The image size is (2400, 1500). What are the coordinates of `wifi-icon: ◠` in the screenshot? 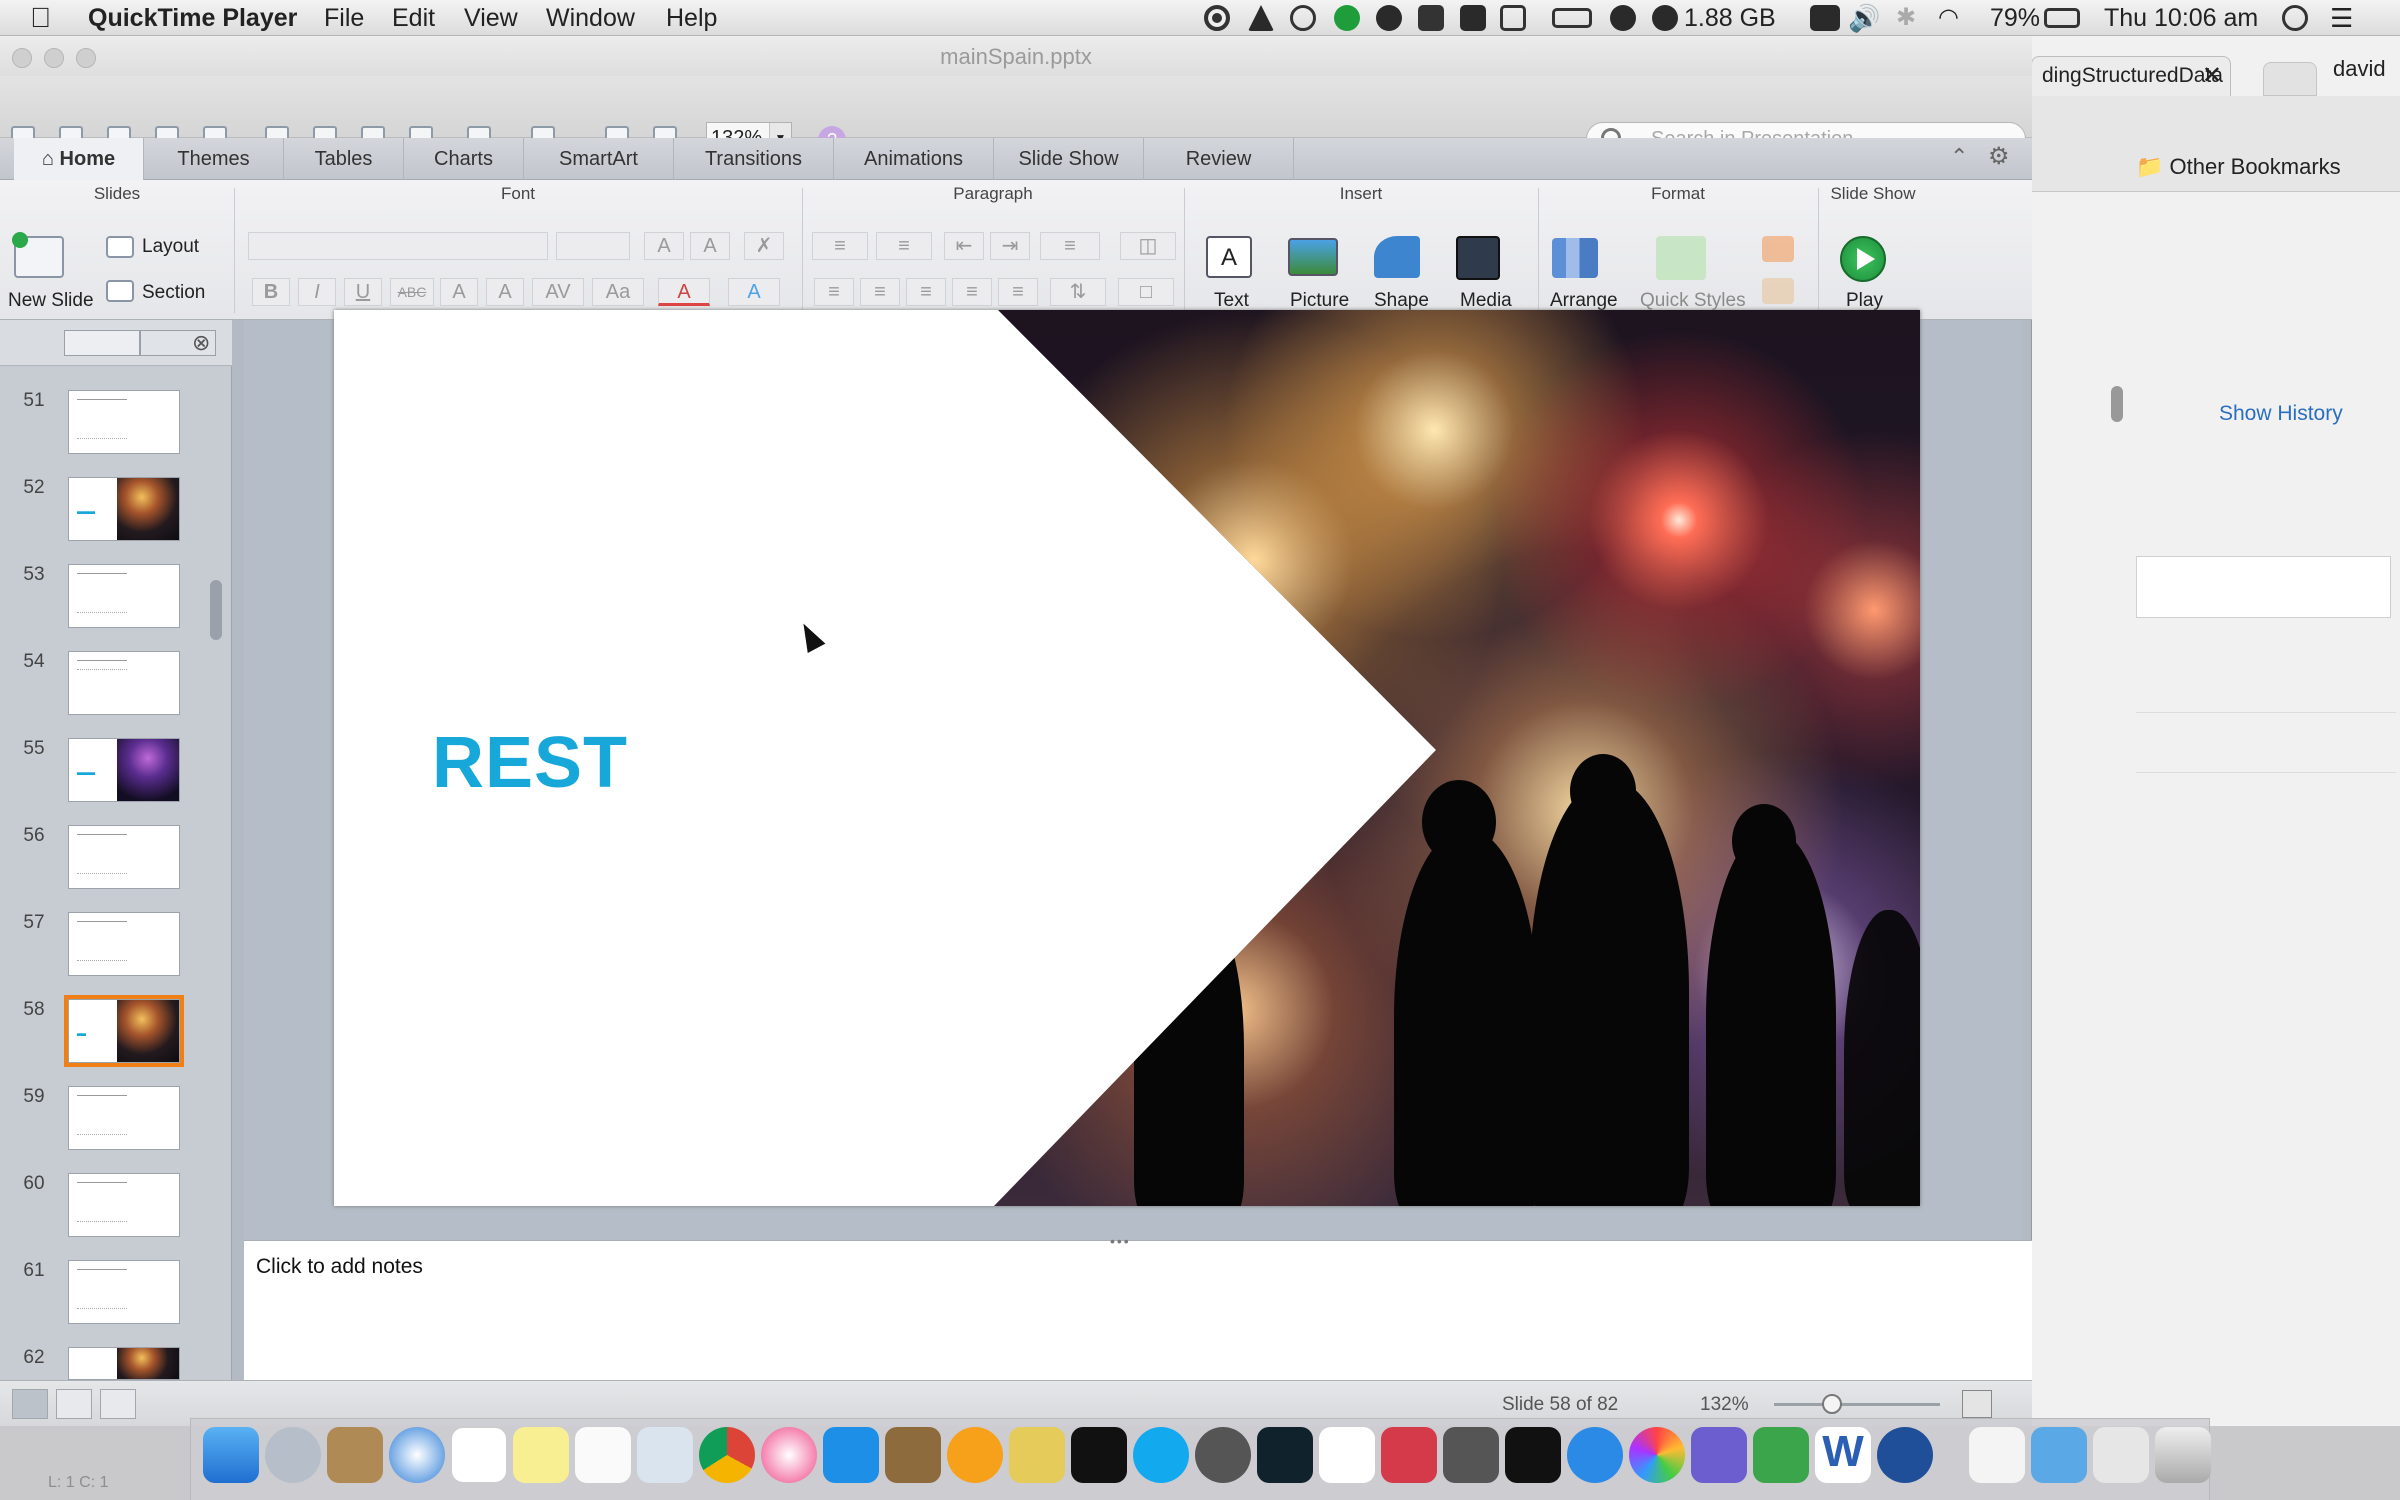 It's located at (1948, 18).